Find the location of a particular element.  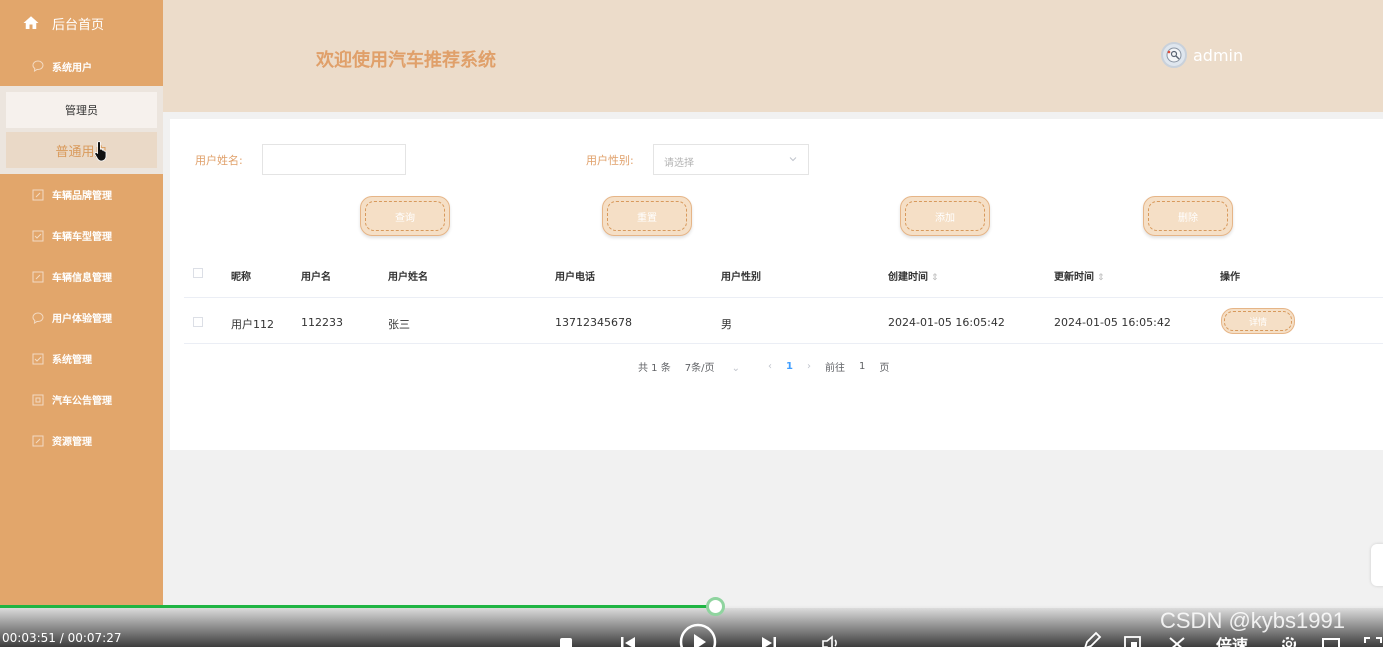

chat-icon is located at coordinates (38, 317).